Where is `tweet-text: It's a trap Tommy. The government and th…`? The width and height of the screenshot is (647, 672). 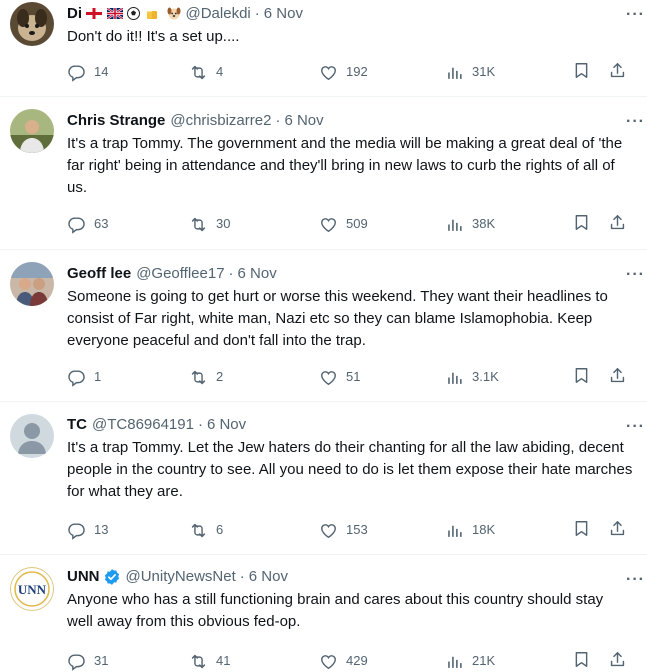 tweet-text: It's a trap Tommy. The government and th… is located at coordinates (345, 165).